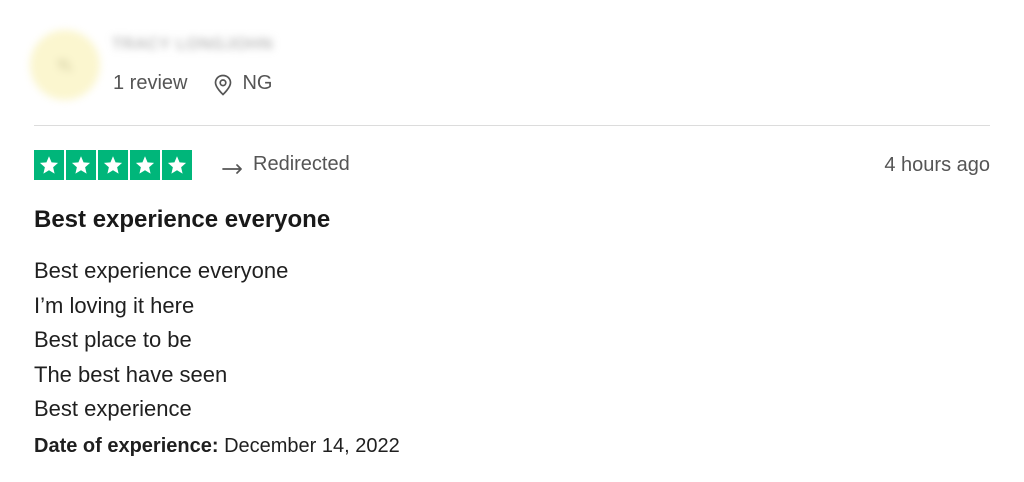 Image resolution: width=1024 pixels, height=482 pixels. Describe the element at coordinates (126, 446) in the screenshot. I see `date-of-experience-label: Date of experience:` at that location.